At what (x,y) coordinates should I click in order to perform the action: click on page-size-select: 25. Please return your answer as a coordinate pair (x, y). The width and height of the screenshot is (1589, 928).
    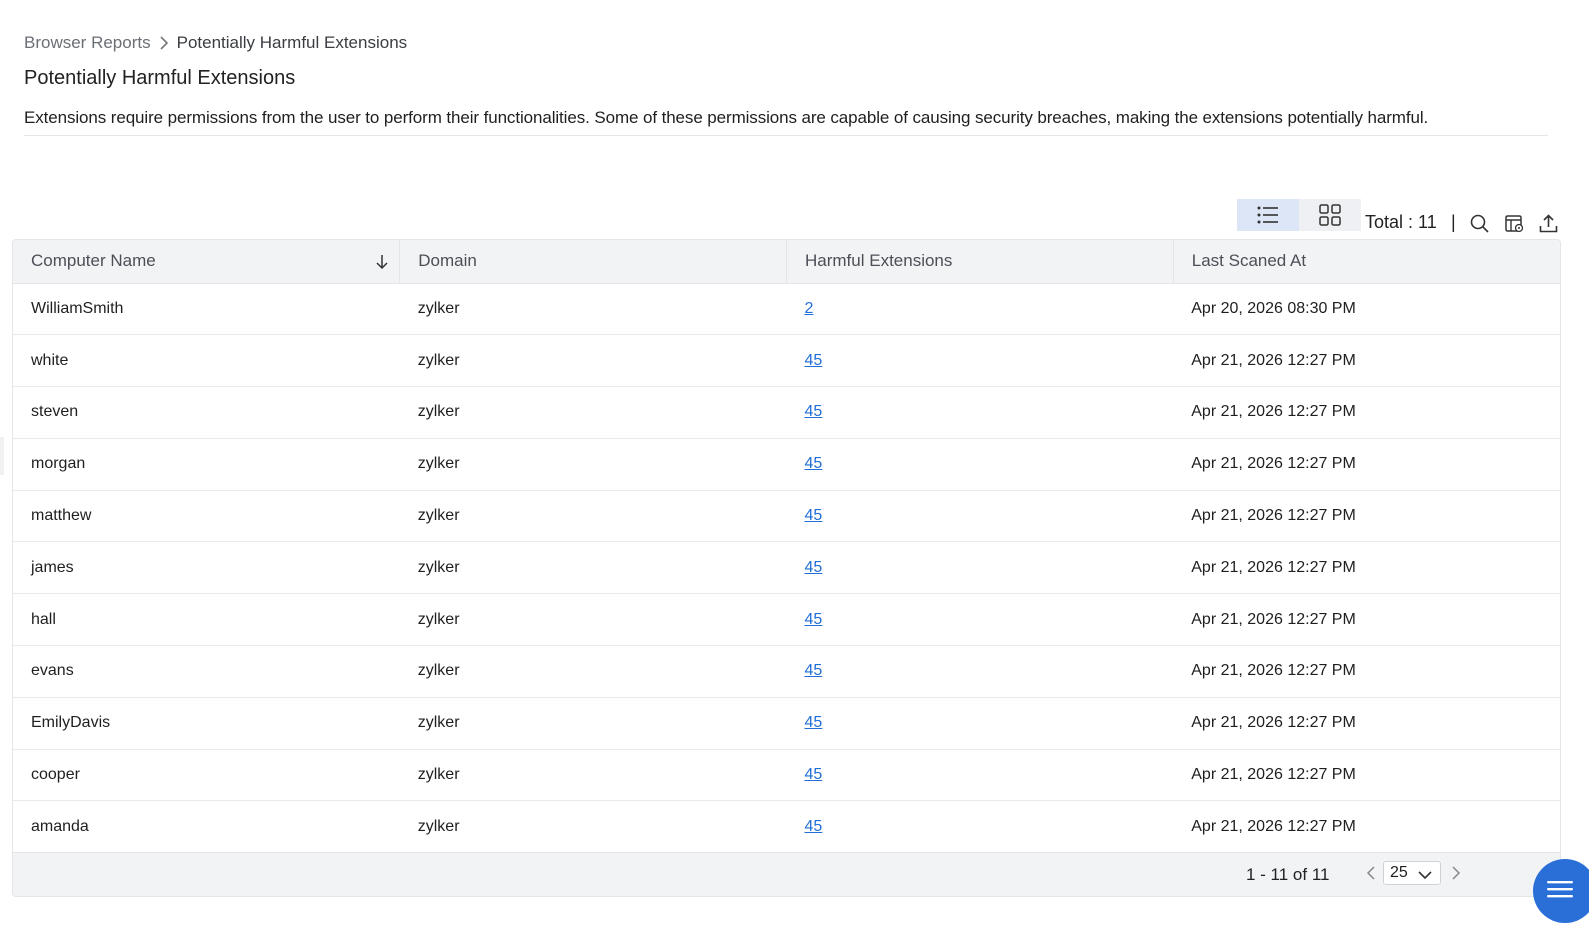
    Looking at the image, I should click on (1412, 873).